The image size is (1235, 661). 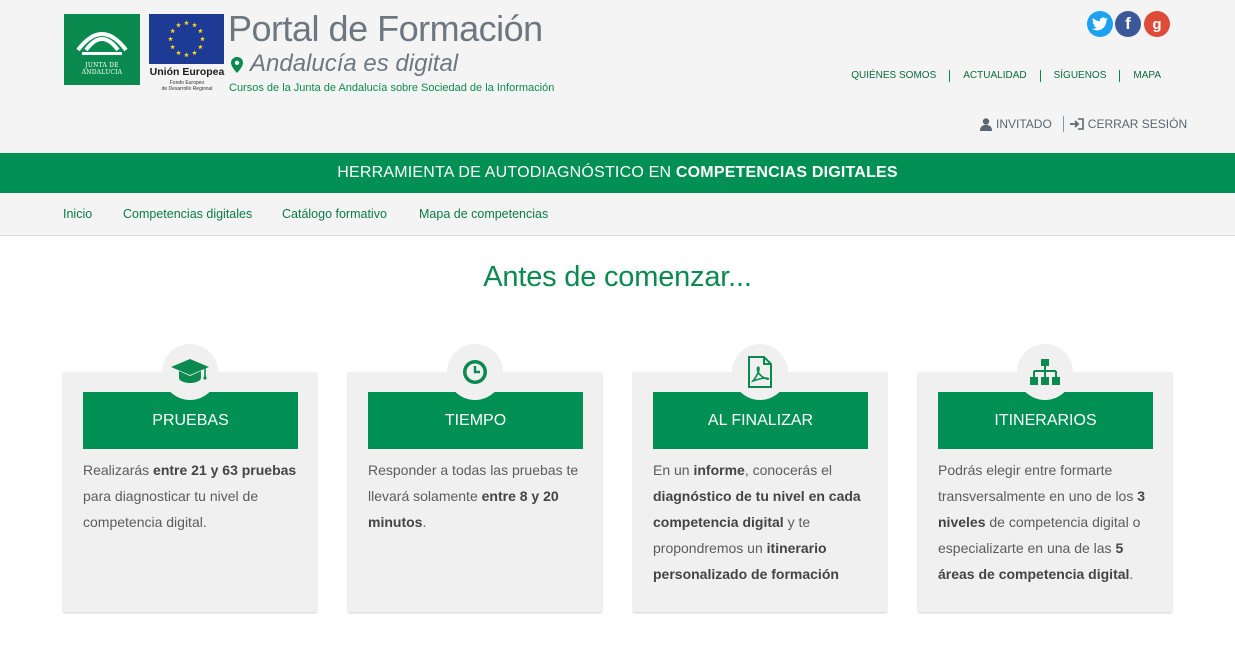 What do you see at coordinates (187, 89) in the screenshot?
I see `eu-subtitle-line2: de Desarrollo Regional` at bounding box center [187, 89].